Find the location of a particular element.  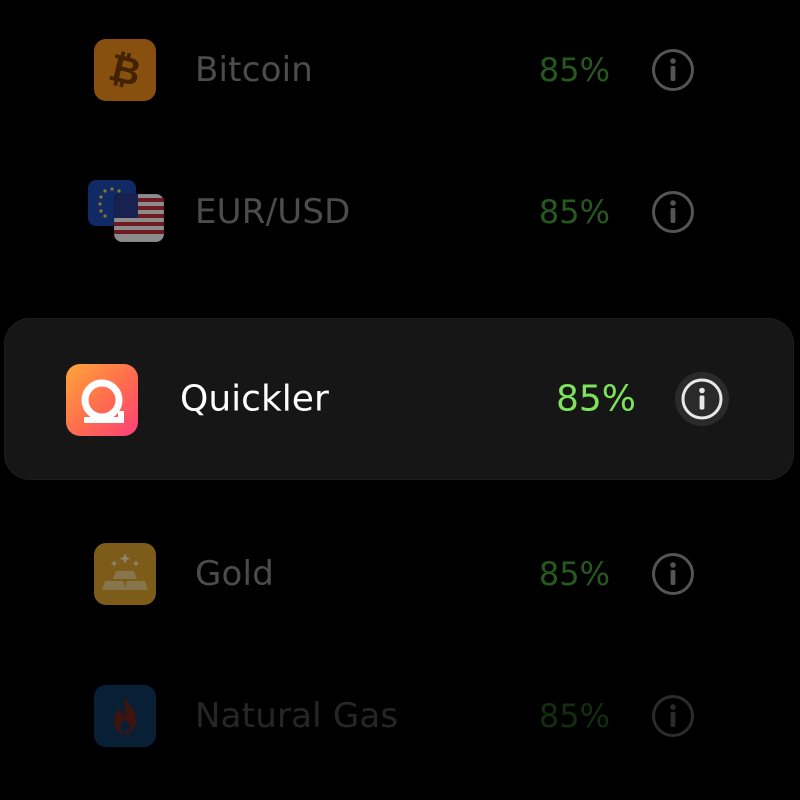

quickler-logo-icon is located at coordinates (102, 400).